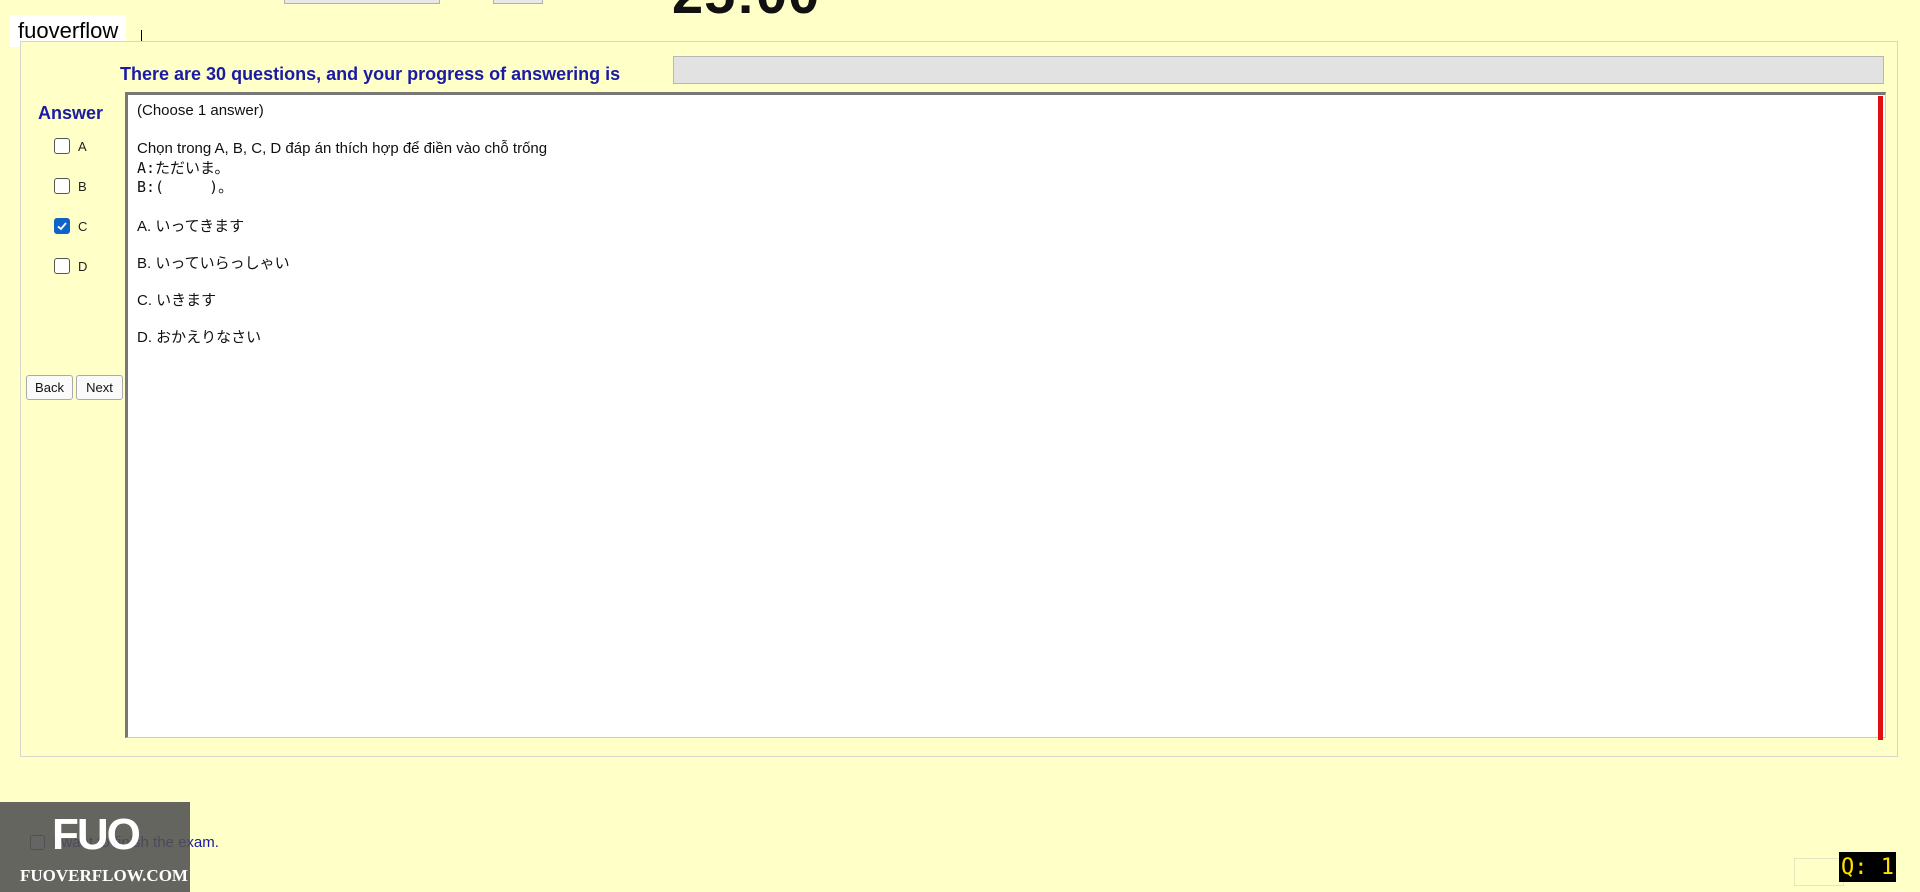 The height and width of the screenshot is (892, 1920). Describe the element at coordinates (71, 113) in the screenshot. I see `answer-title: Answer` at that location.